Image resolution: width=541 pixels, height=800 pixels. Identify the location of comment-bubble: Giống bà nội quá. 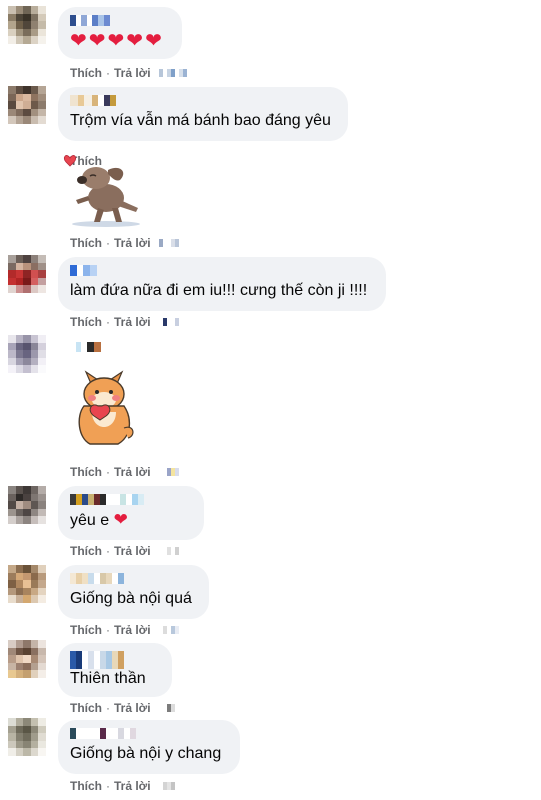
(133, 592).